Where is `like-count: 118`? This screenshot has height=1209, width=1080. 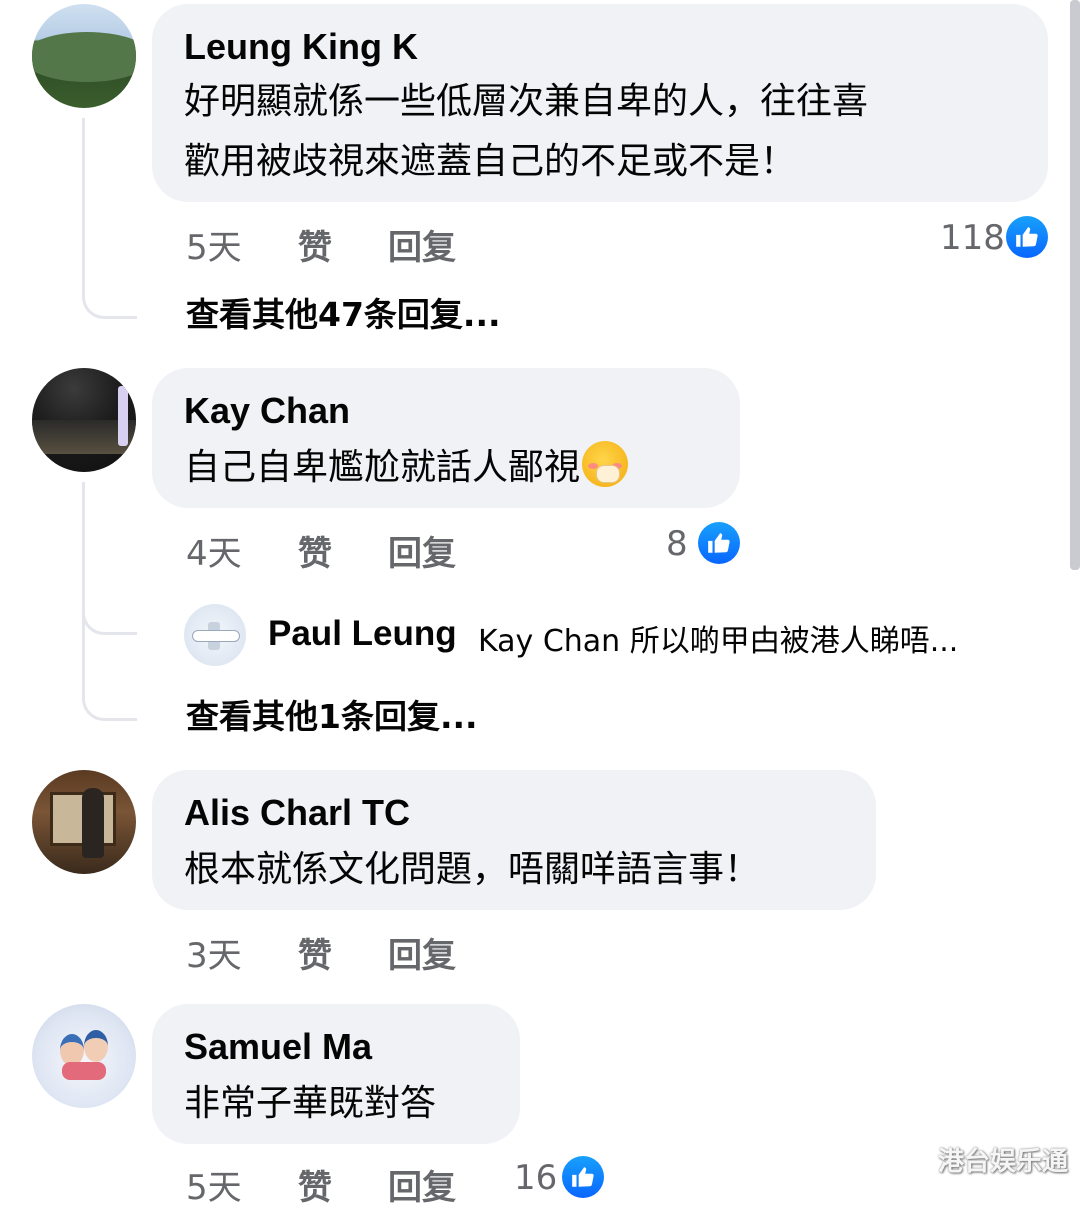
like-count: 118 is located at coordinates (972, 238).